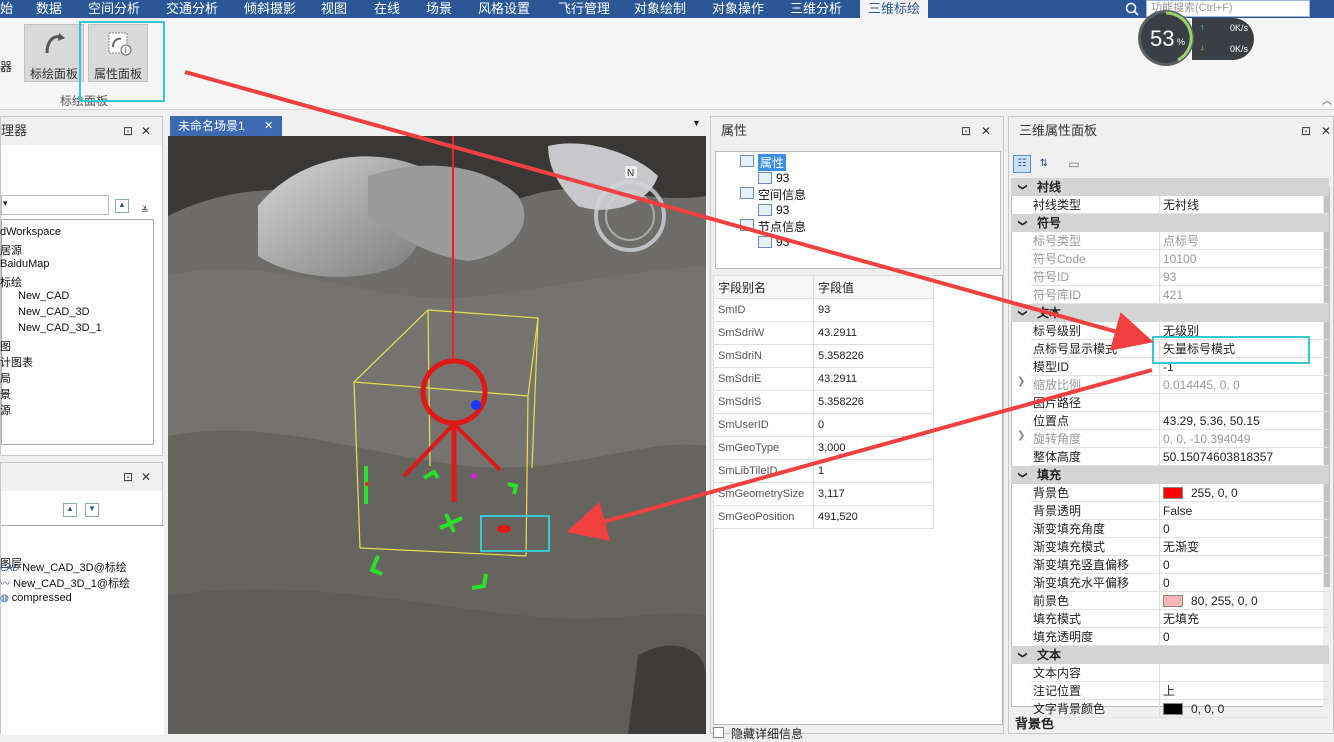 The width and height of the screenshot is (1334, 742). Describe the element at coordinates (738, 9) in the screenshot. I see `menu-item-11: 对象操作` at that location.